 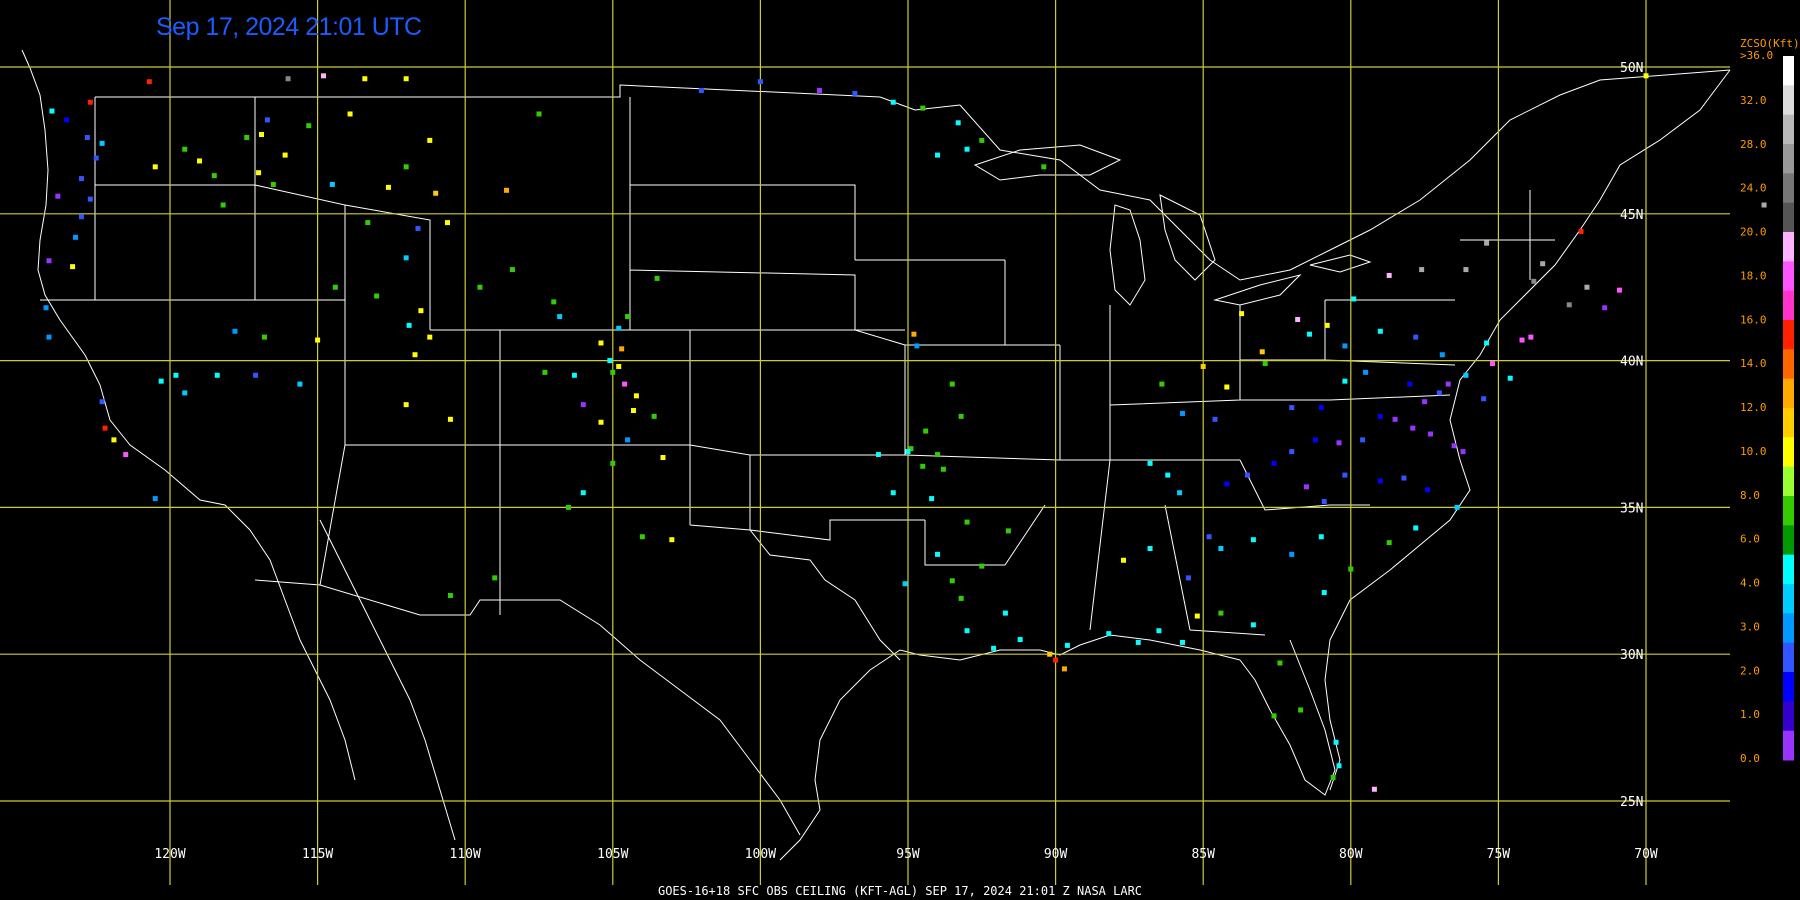 I want to click on lat-label: 25N, so click(x=1631, y=802).